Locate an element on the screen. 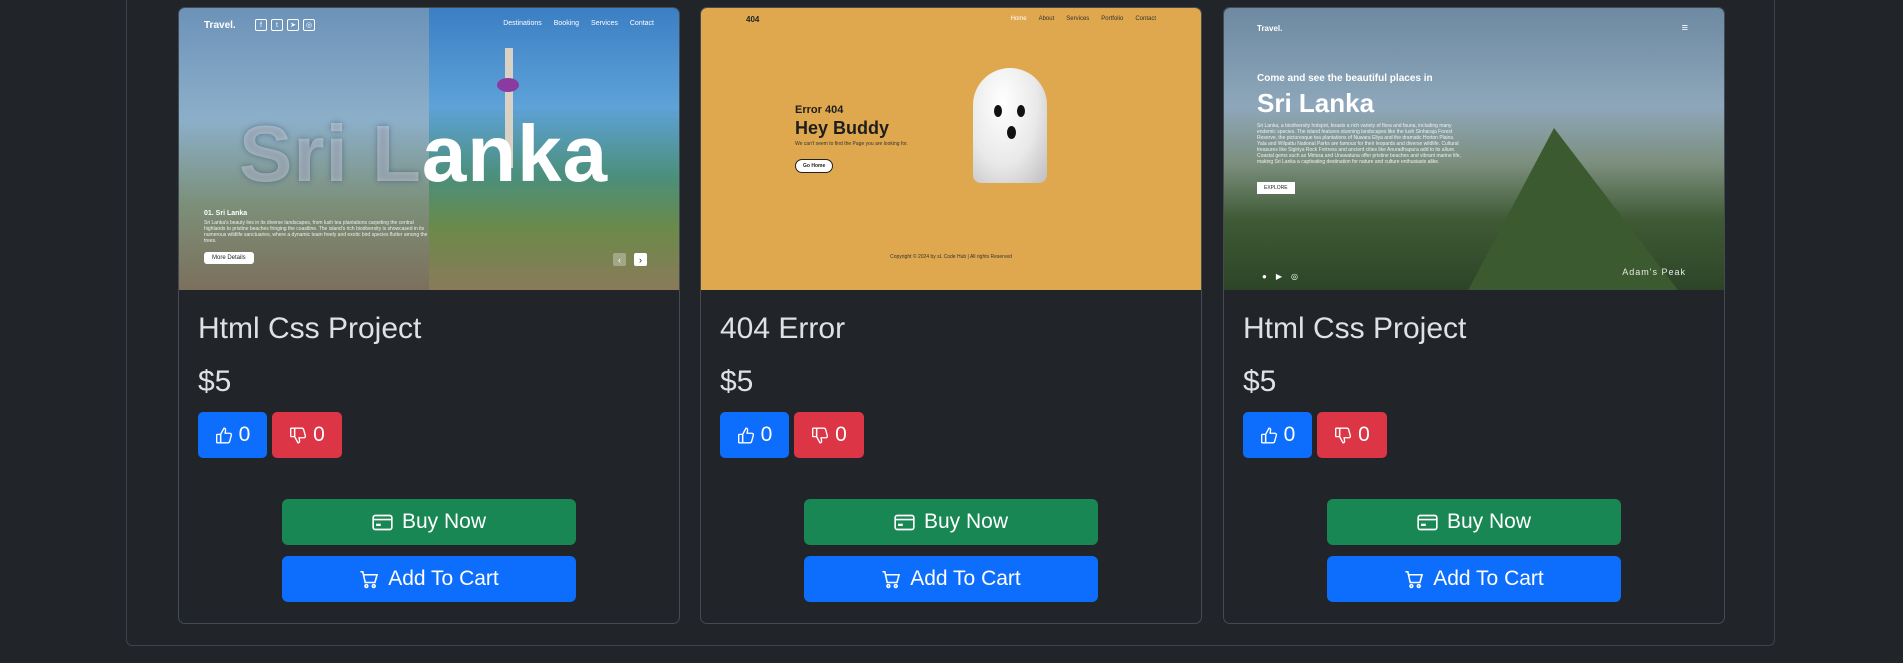  preview-headline-dim: Sri L is located at coordinates (330, 153).